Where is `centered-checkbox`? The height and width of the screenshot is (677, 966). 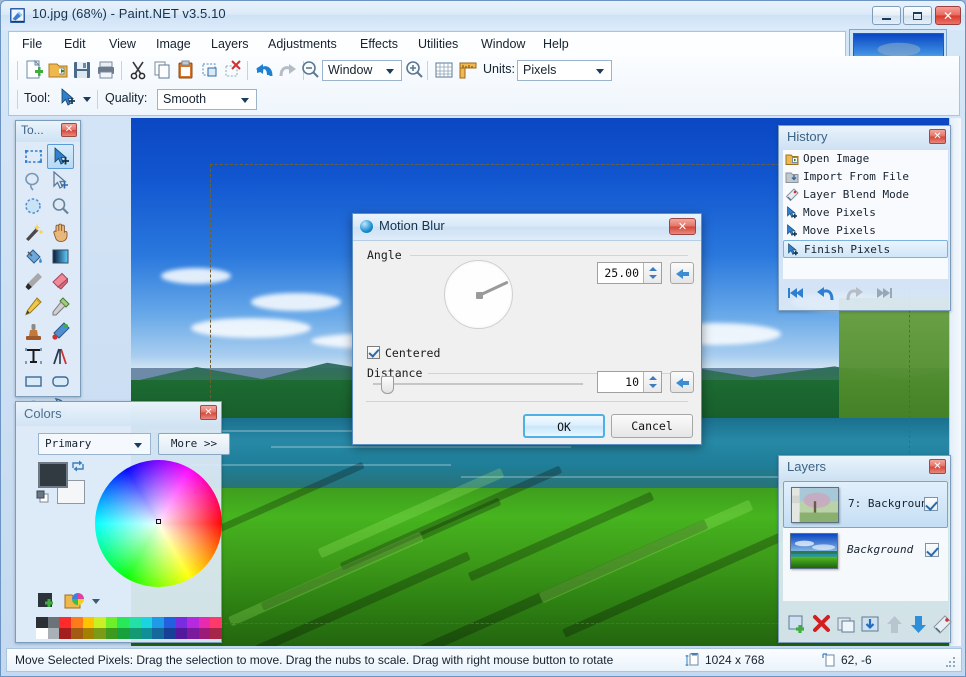
centered-checkbox is located at coordinates (373, 352).